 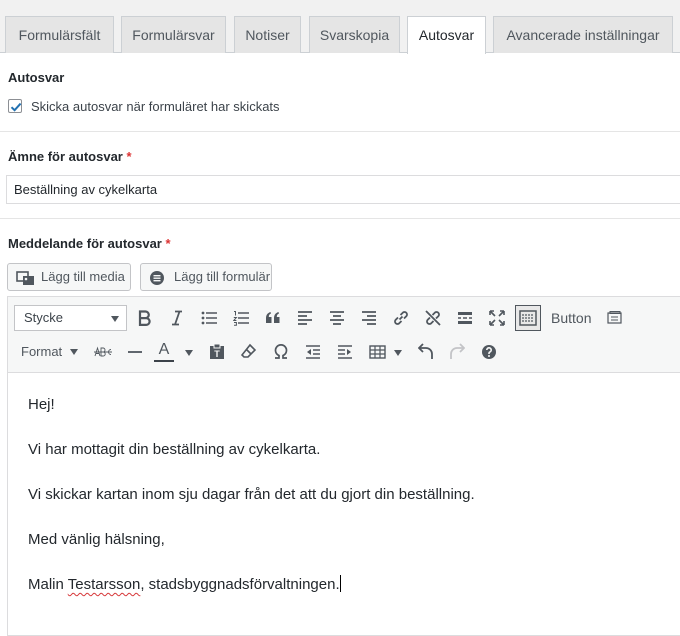 I want to click on format-menu-label: Format, so click(x=42, y=351).